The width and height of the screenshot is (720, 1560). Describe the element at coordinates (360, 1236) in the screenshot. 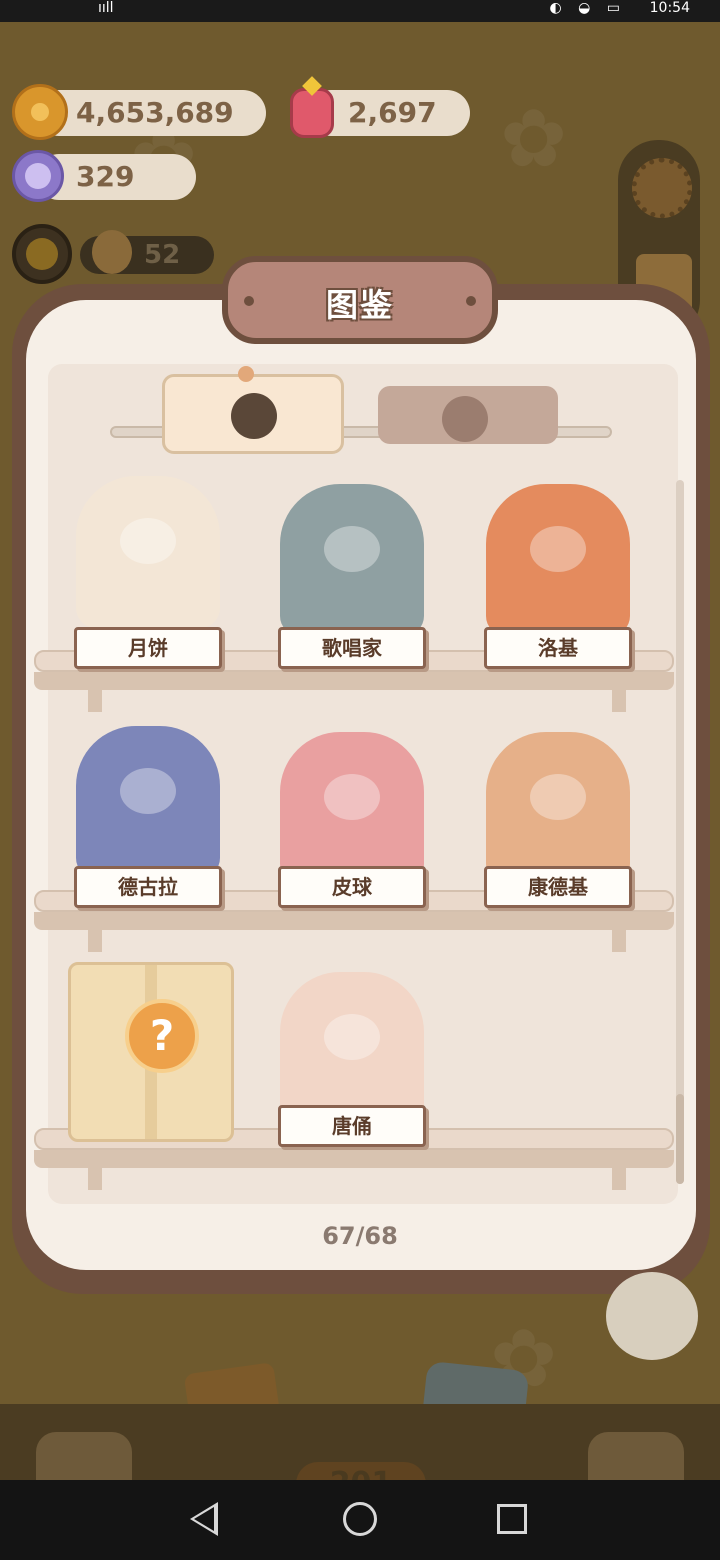

I see `collection-progress: 67/68` at that location.